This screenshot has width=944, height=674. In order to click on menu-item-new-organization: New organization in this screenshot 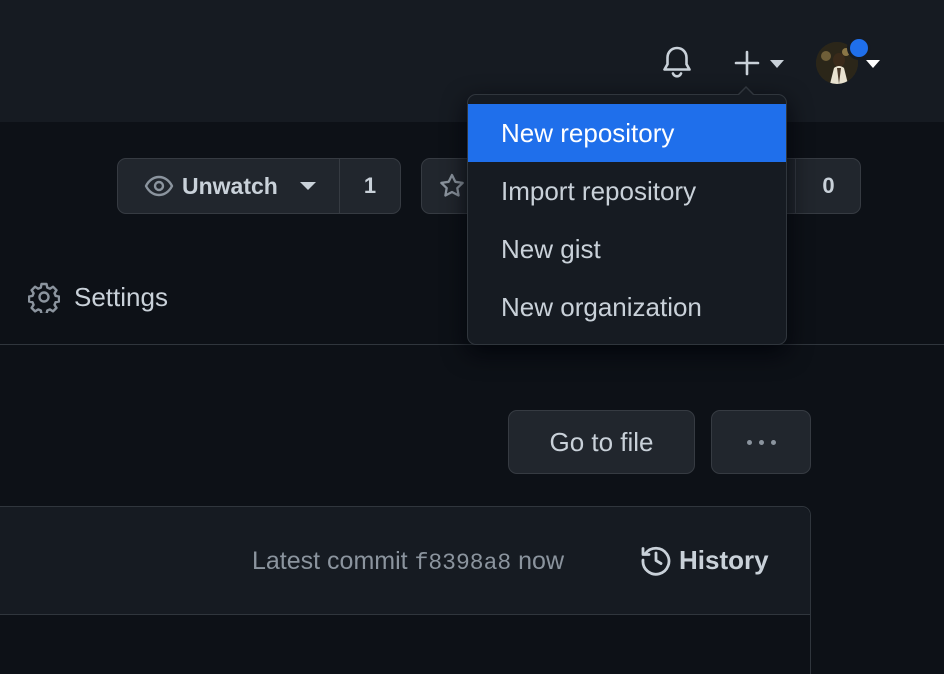, I will do `click(627, 307)`.